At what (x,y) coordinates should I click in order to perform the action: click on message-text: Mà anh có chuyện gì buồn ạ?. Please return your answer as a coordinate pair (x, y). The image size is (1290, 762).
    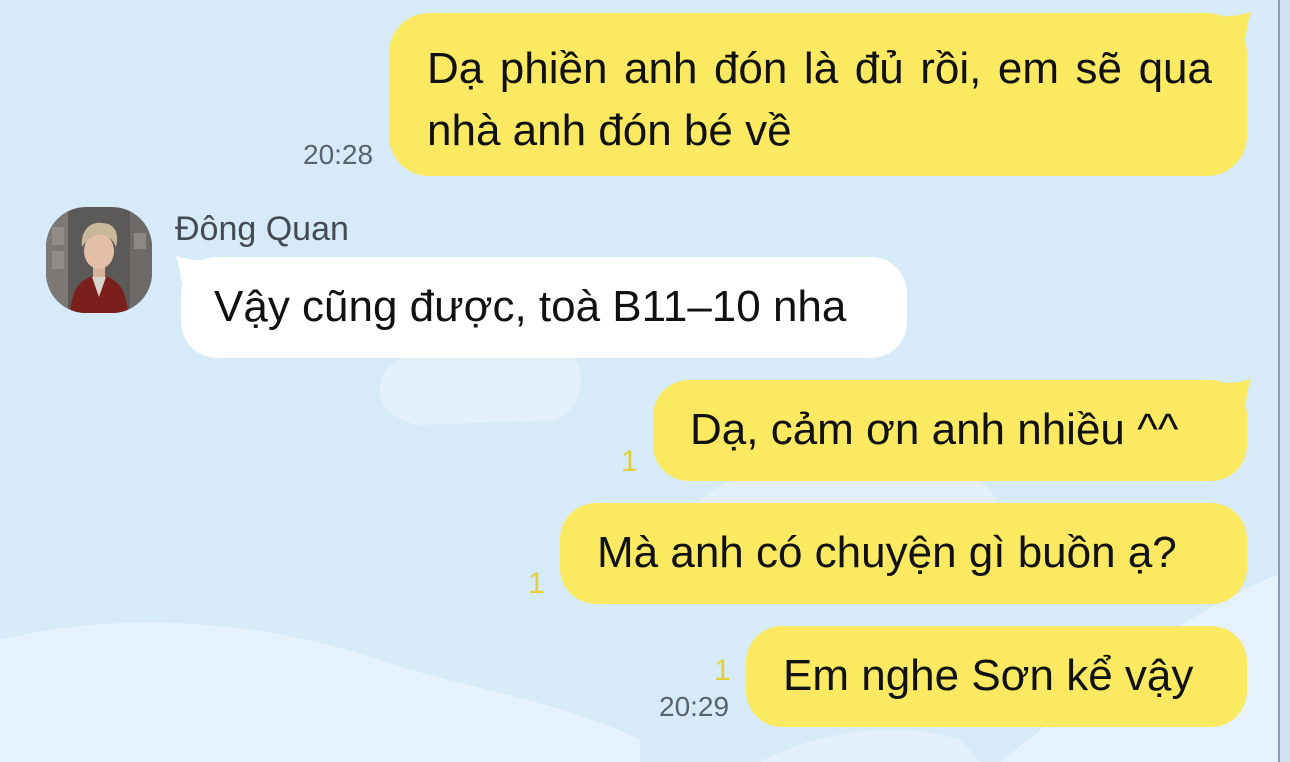
    Looking at the image, I should click on (887, 552).